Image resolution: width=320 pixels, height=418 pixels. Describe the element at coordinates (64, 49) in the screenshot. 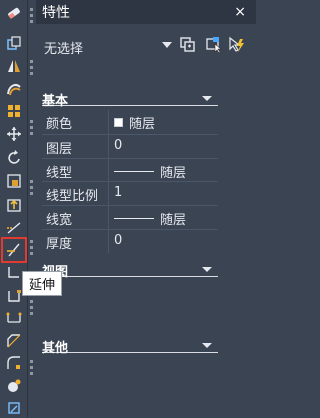

I see `selection-value: 无选择` at that location.